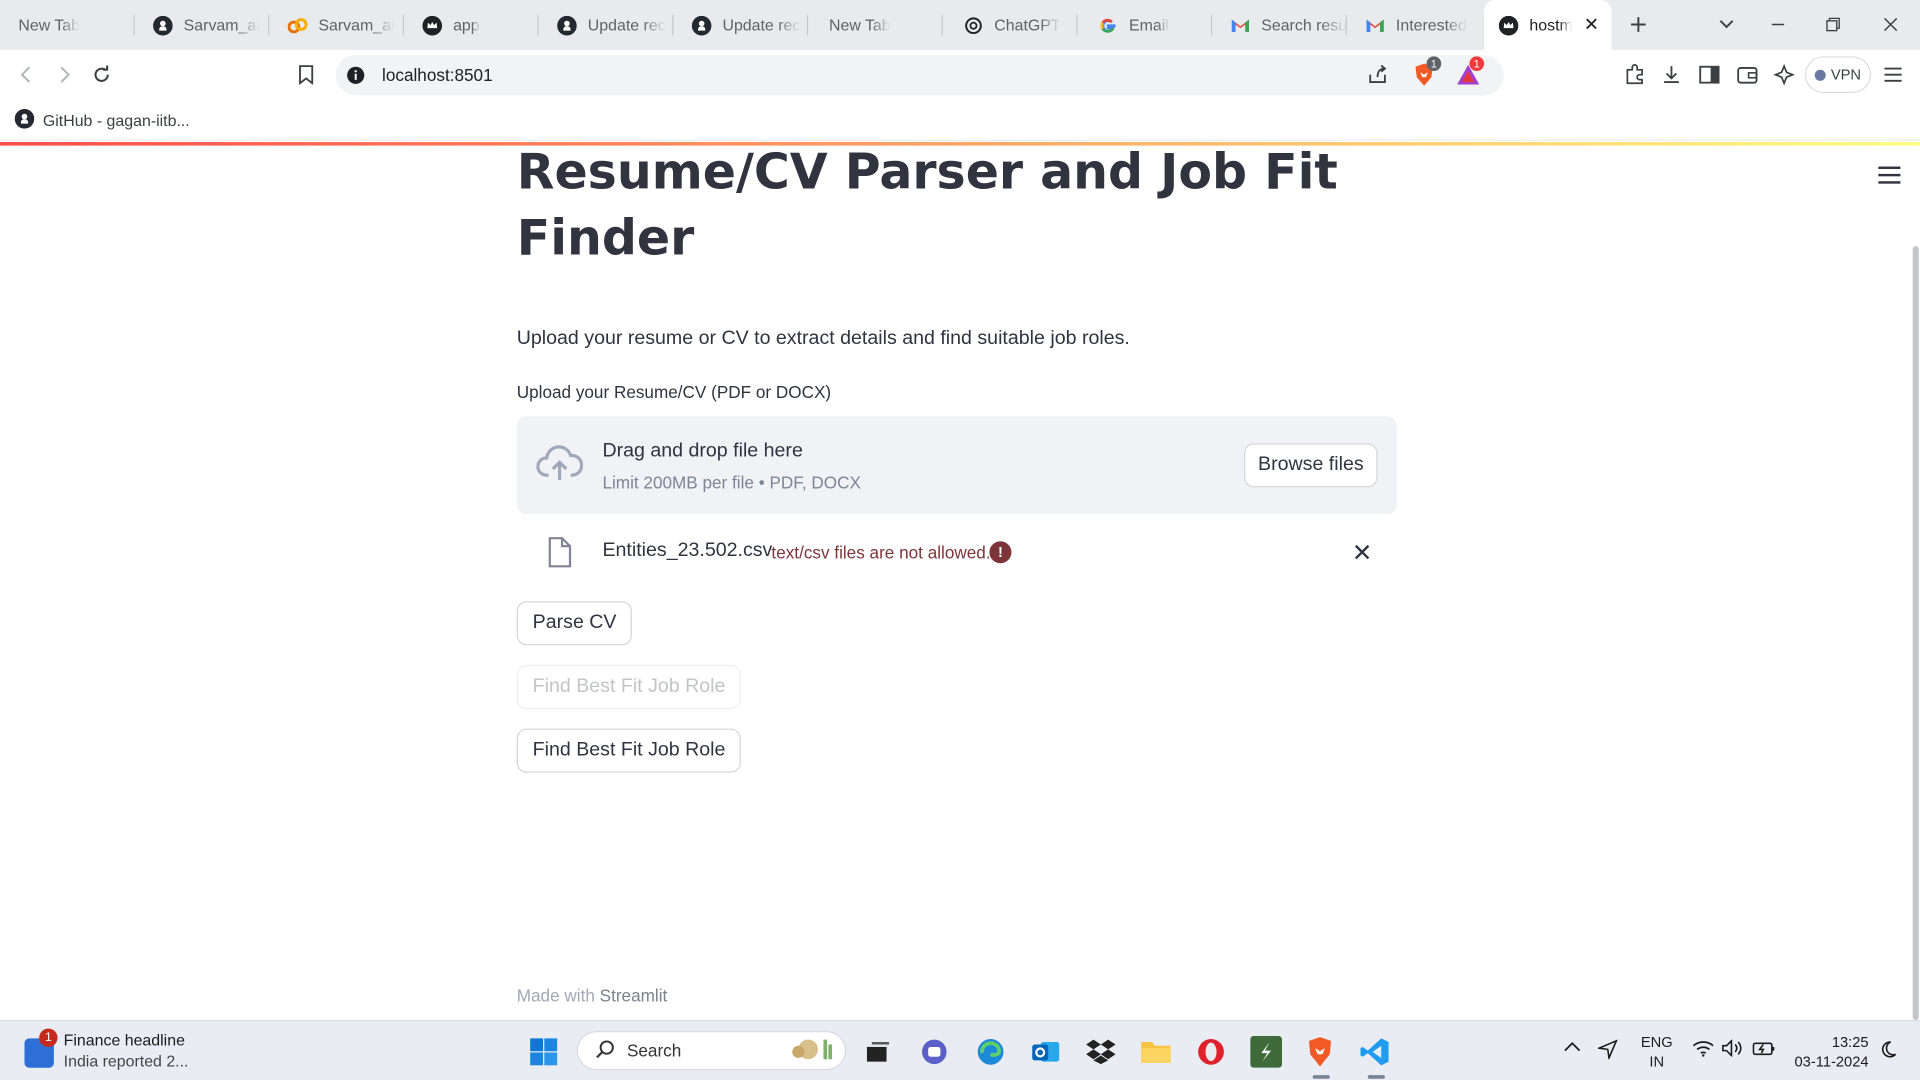 The height and width of the screenshot is (1080, 1920). I want to click on opera-icon, so click(1211, 1052).